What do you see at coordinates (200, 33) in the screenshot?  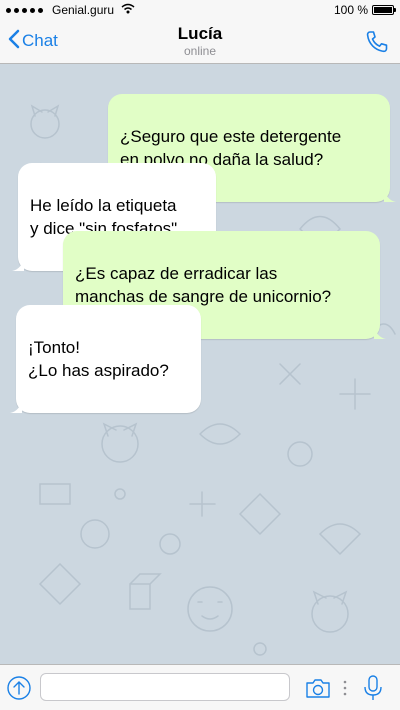 I see `contact-name: Lucía` at bounding box center [200, 33].